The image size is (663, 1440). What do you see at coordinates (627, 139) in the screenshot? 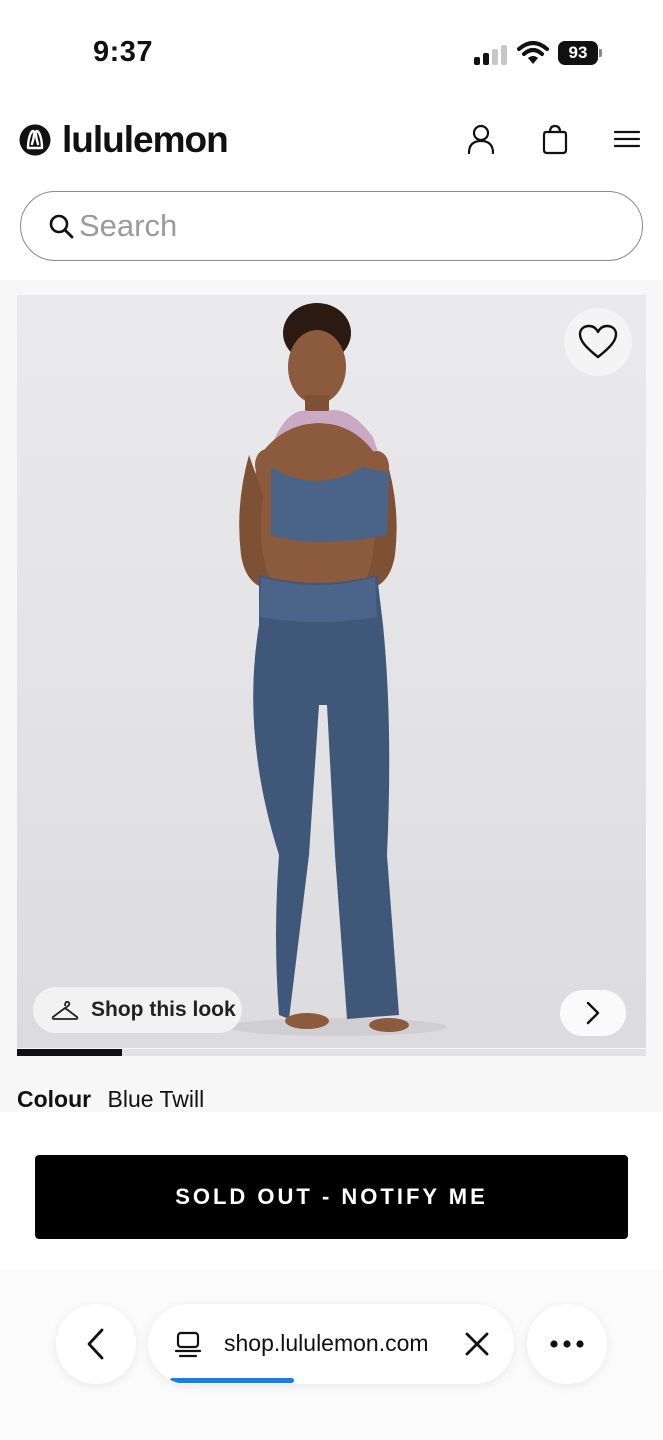
I see `menu-icon` at bounding box center [627, 139].